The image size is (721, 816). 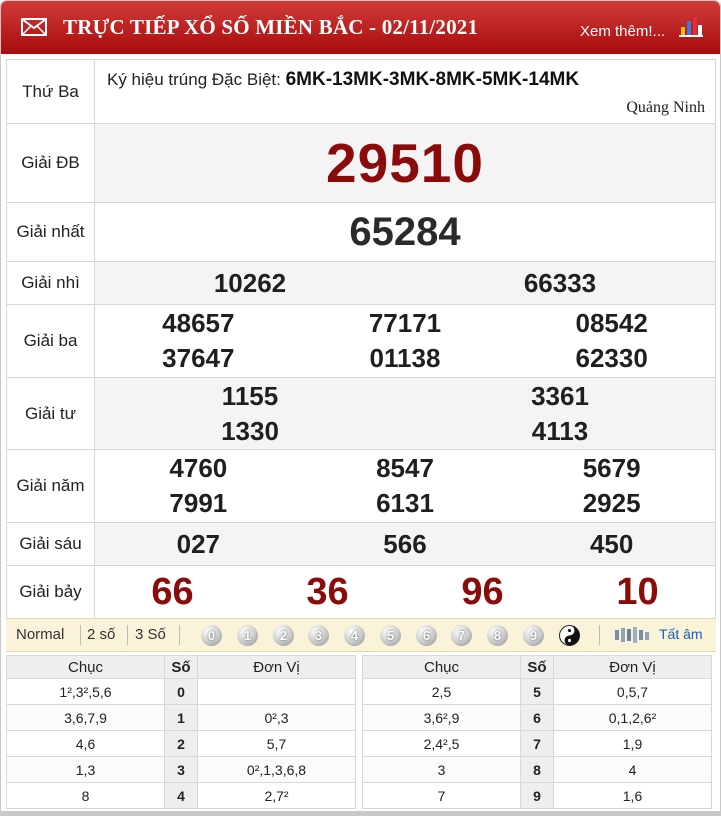 What do you see at coordinates (560, 395) in the screenshot?
I see `prize-number: 3361` at bounding box center [560, 395].